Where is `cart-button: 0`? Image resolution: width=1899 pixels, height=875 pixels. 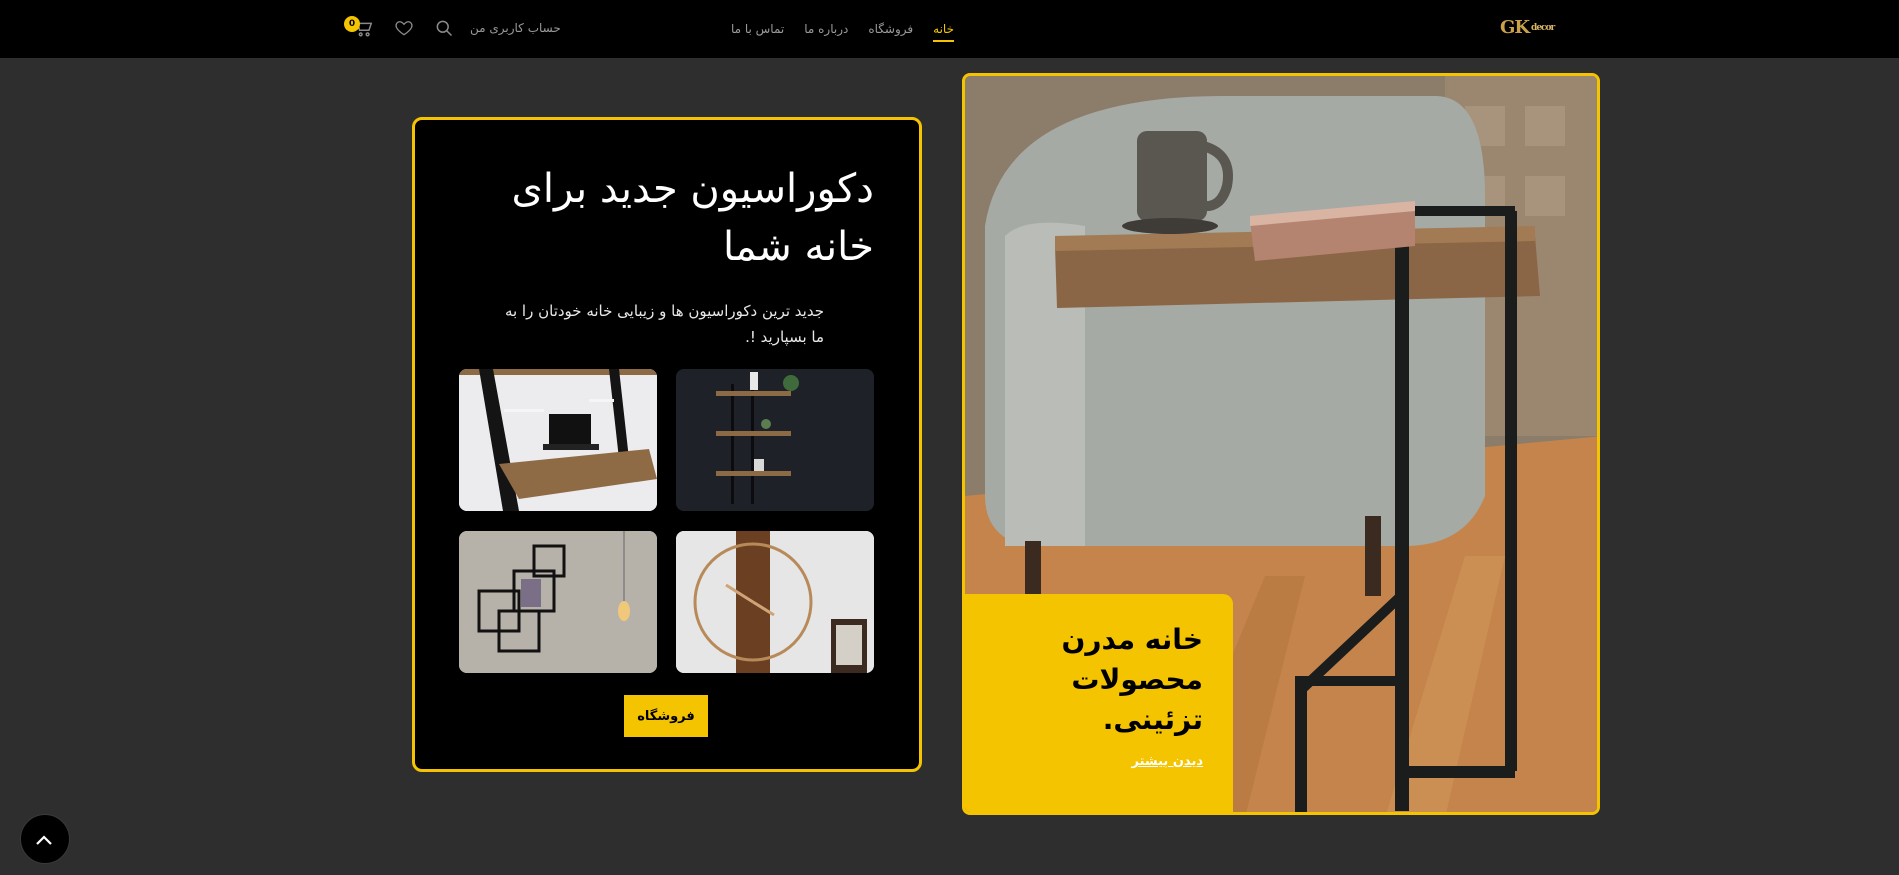 cart-button: 0 is located at coordinates (360, 28).